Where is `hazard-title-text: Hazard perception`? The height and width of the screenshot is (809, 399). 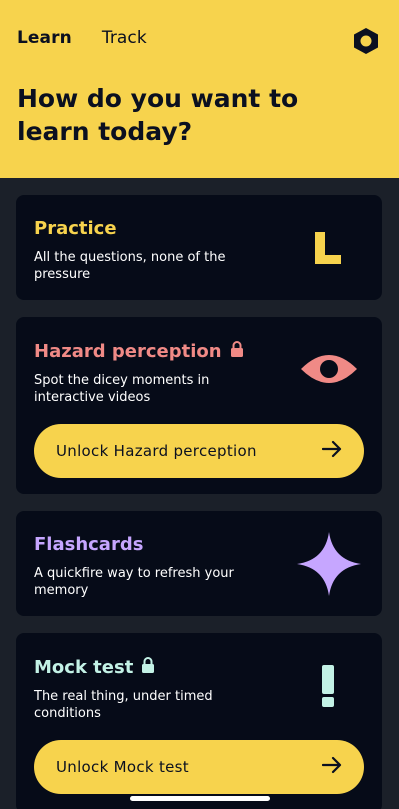 hazard-title-text: Hazard perception is located at coordinates (128, 351).